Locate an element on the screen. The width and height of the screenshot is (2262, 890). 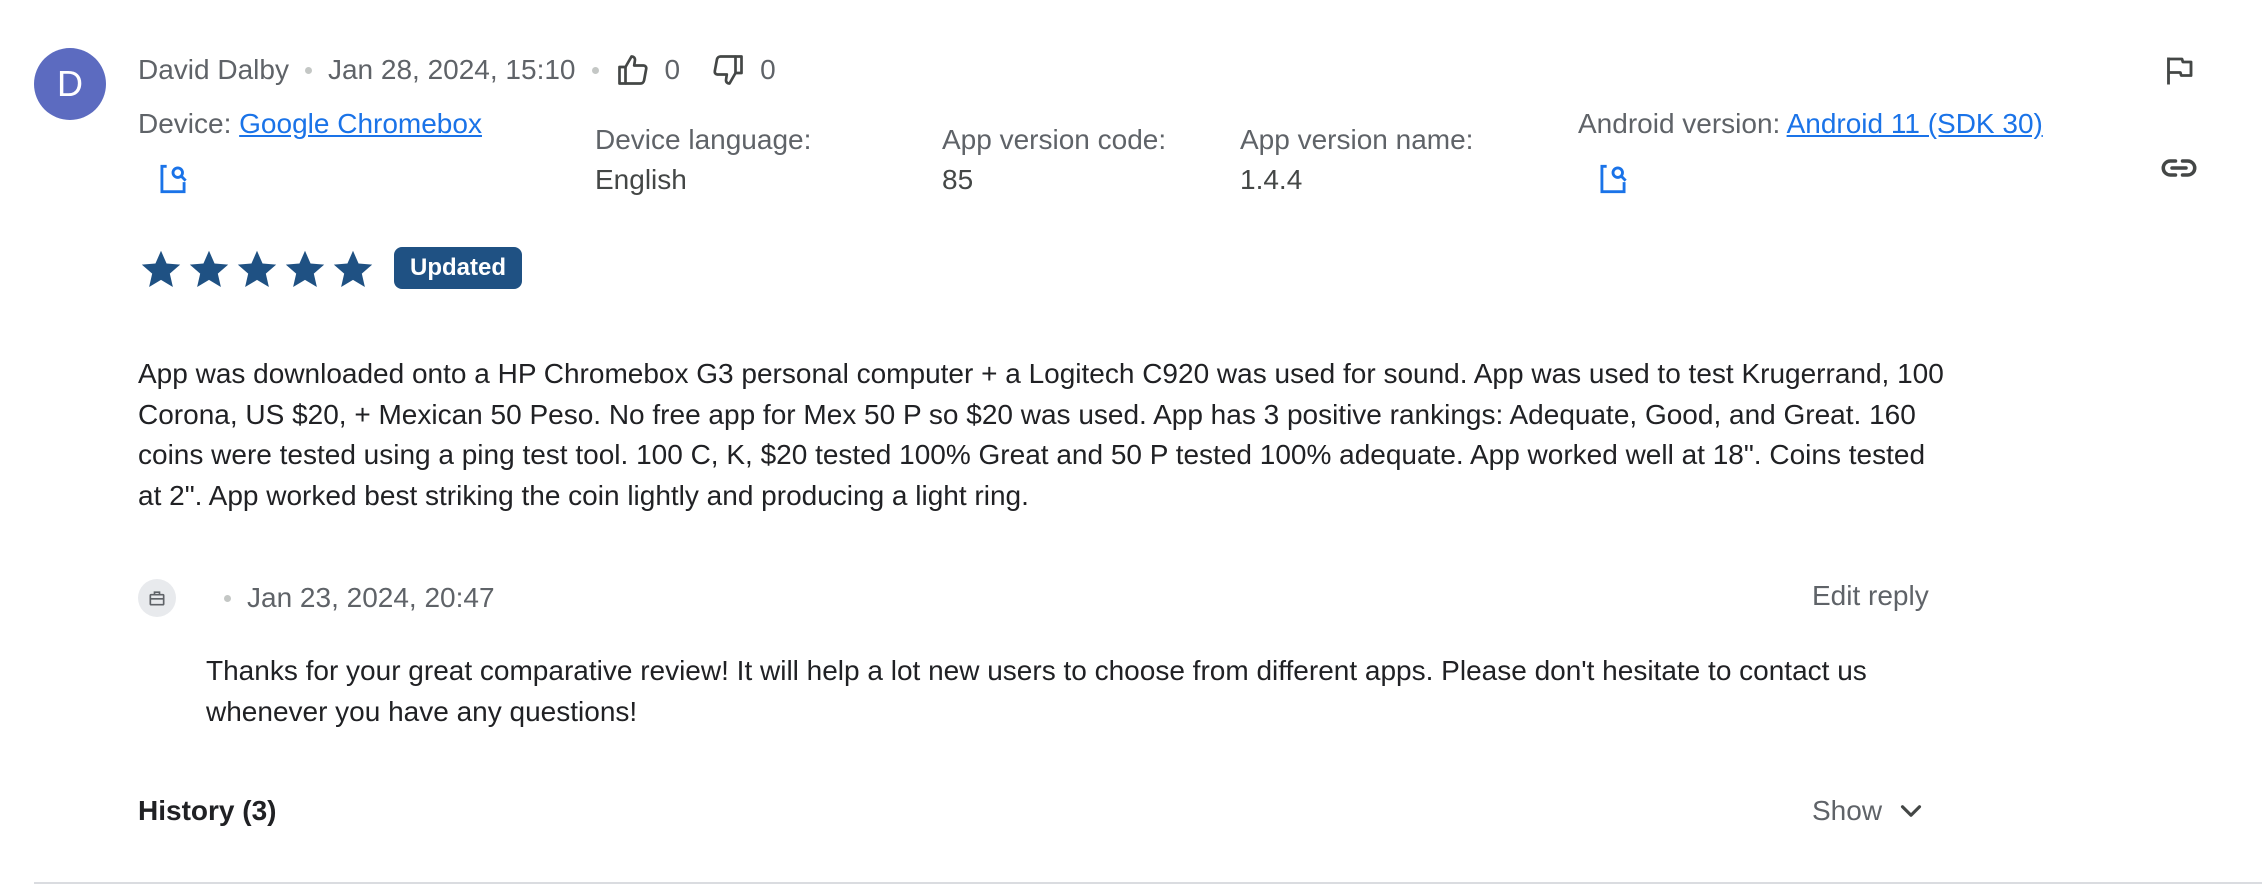
thumbs-down-count: 0 is located at coordinates (768, 69).